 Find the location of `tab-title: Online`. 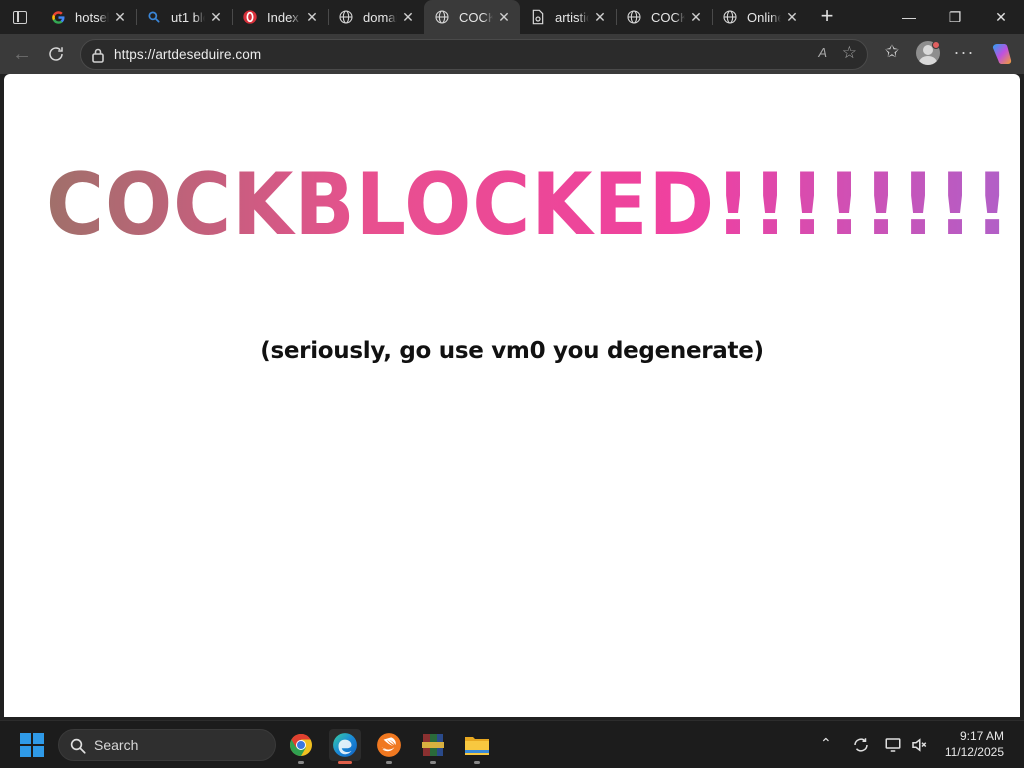

tab-title: Online is located at coordinates (764, 17).